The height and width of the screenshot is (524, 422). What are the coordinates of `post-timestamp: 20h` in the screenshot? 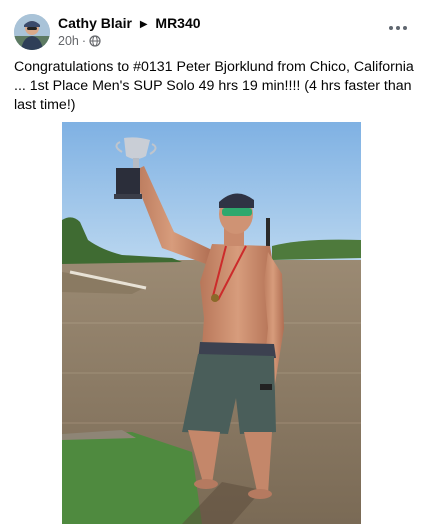 It's located at (68, 41).